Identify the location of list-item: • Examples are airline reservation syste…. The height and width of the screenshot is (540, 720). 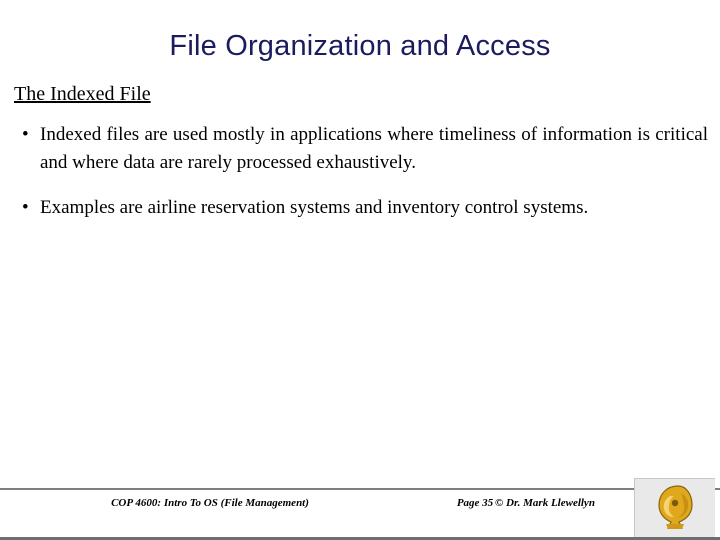
(361, 208).